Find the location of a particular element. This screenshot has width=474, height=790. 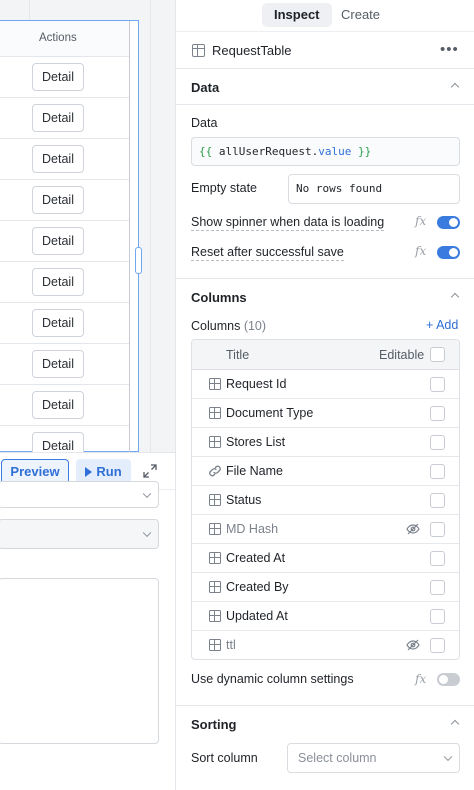

column-row: Document Type is located at coordinates (325, 413).